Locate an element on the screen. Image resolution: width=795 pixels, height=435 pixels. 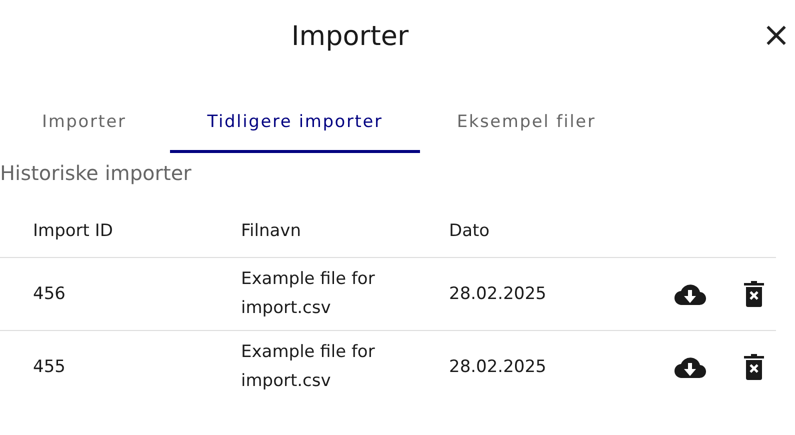
column-header: Dato is located at coordinates (470, 231).